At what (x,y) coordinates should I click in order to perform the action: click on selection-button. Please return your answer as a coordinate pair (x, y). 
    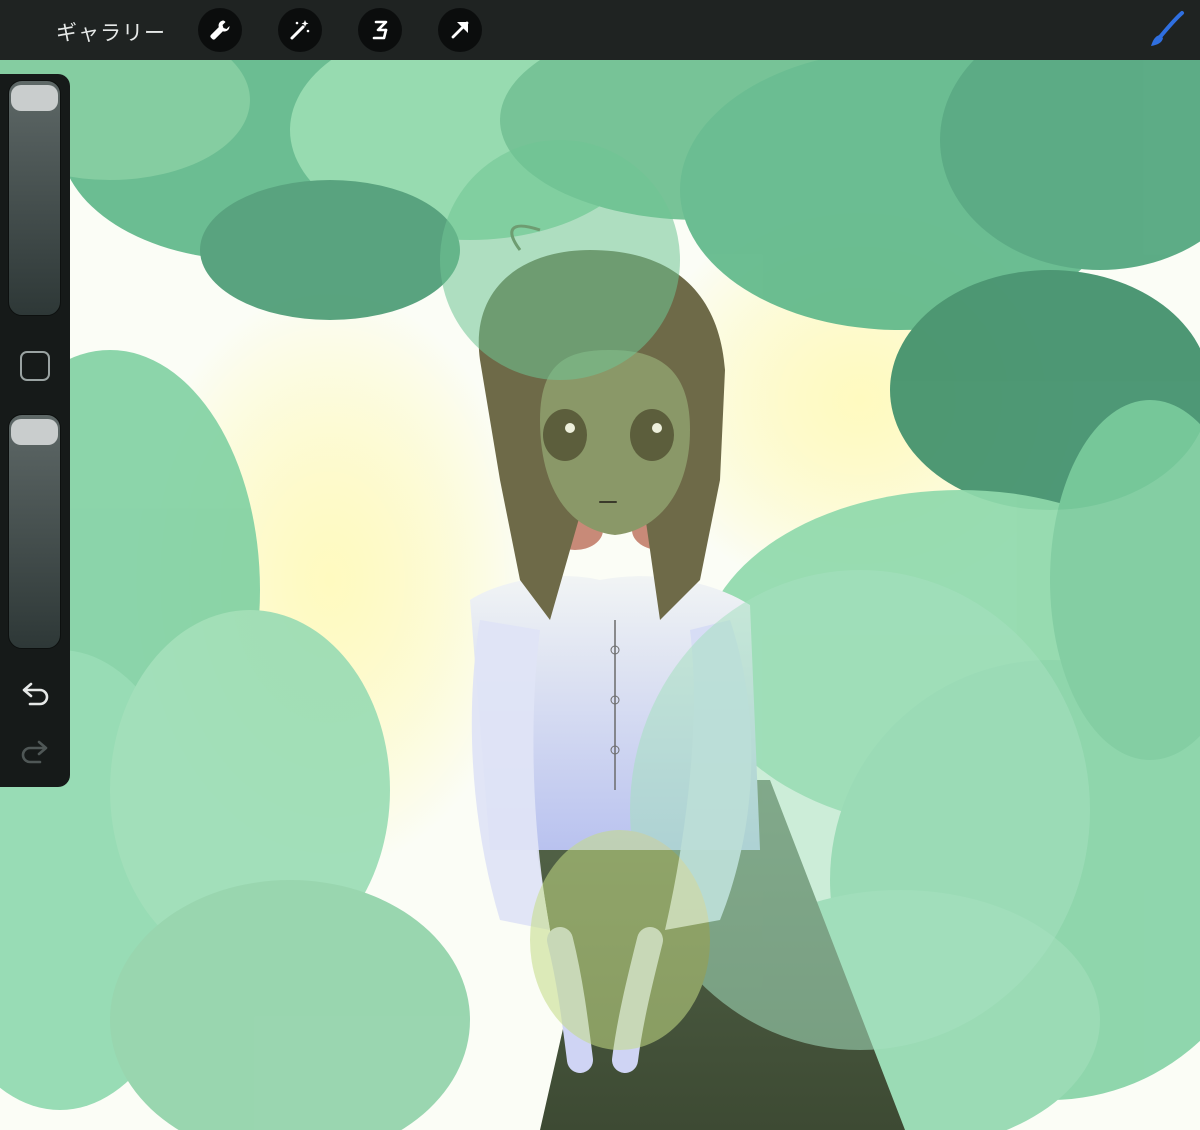
    Looking at the image, I should click on (380, 30).